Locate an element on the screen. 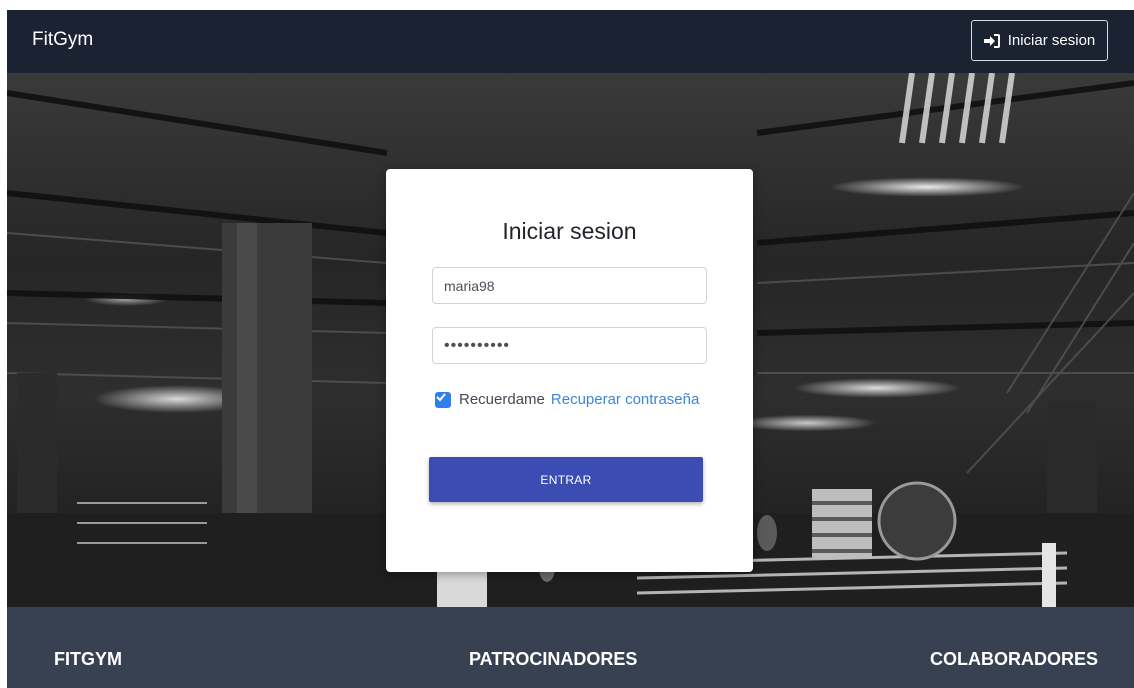  check-icon is located at coordinates (441, 397).